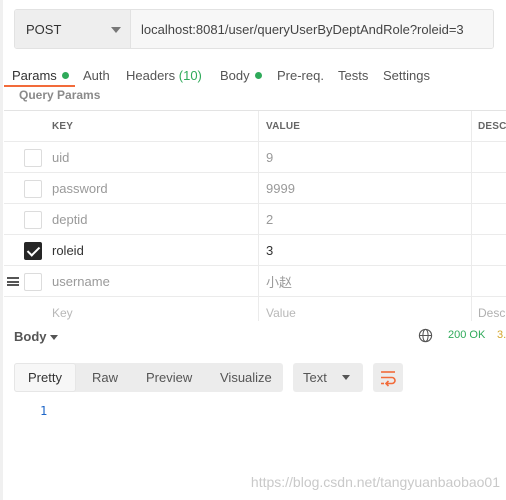 This screenshot has height=500, width=506. Describe the element at coordinates (328, 377) in the screenshot. I see `format-select: Text` at that location.